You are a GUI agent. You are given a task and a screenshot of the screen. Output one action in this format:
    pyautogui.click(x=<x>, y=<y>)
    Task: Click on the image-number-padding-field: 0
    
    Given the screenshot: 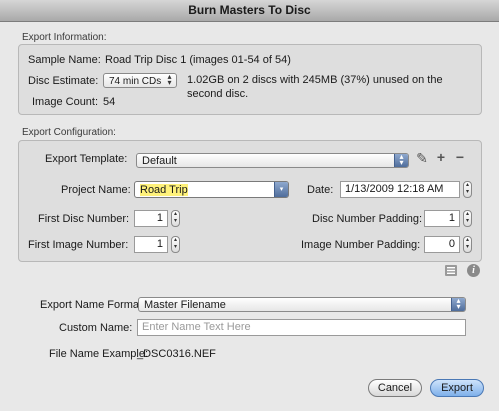 What is the action you would take?
    pyautogui.click(x=442, y=244)
    